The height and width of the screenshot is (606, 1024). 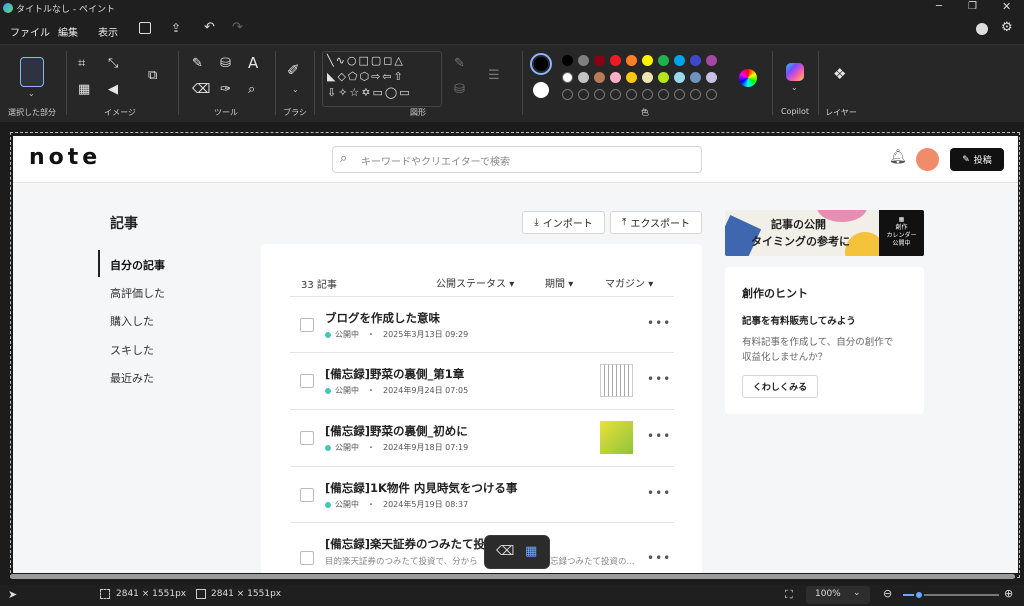 What do you see at coordinates (405, 544) in the screenshot?
I see `article-title: [備忘録]楽天証券のつみたて投` at bounding box center [405, 544].